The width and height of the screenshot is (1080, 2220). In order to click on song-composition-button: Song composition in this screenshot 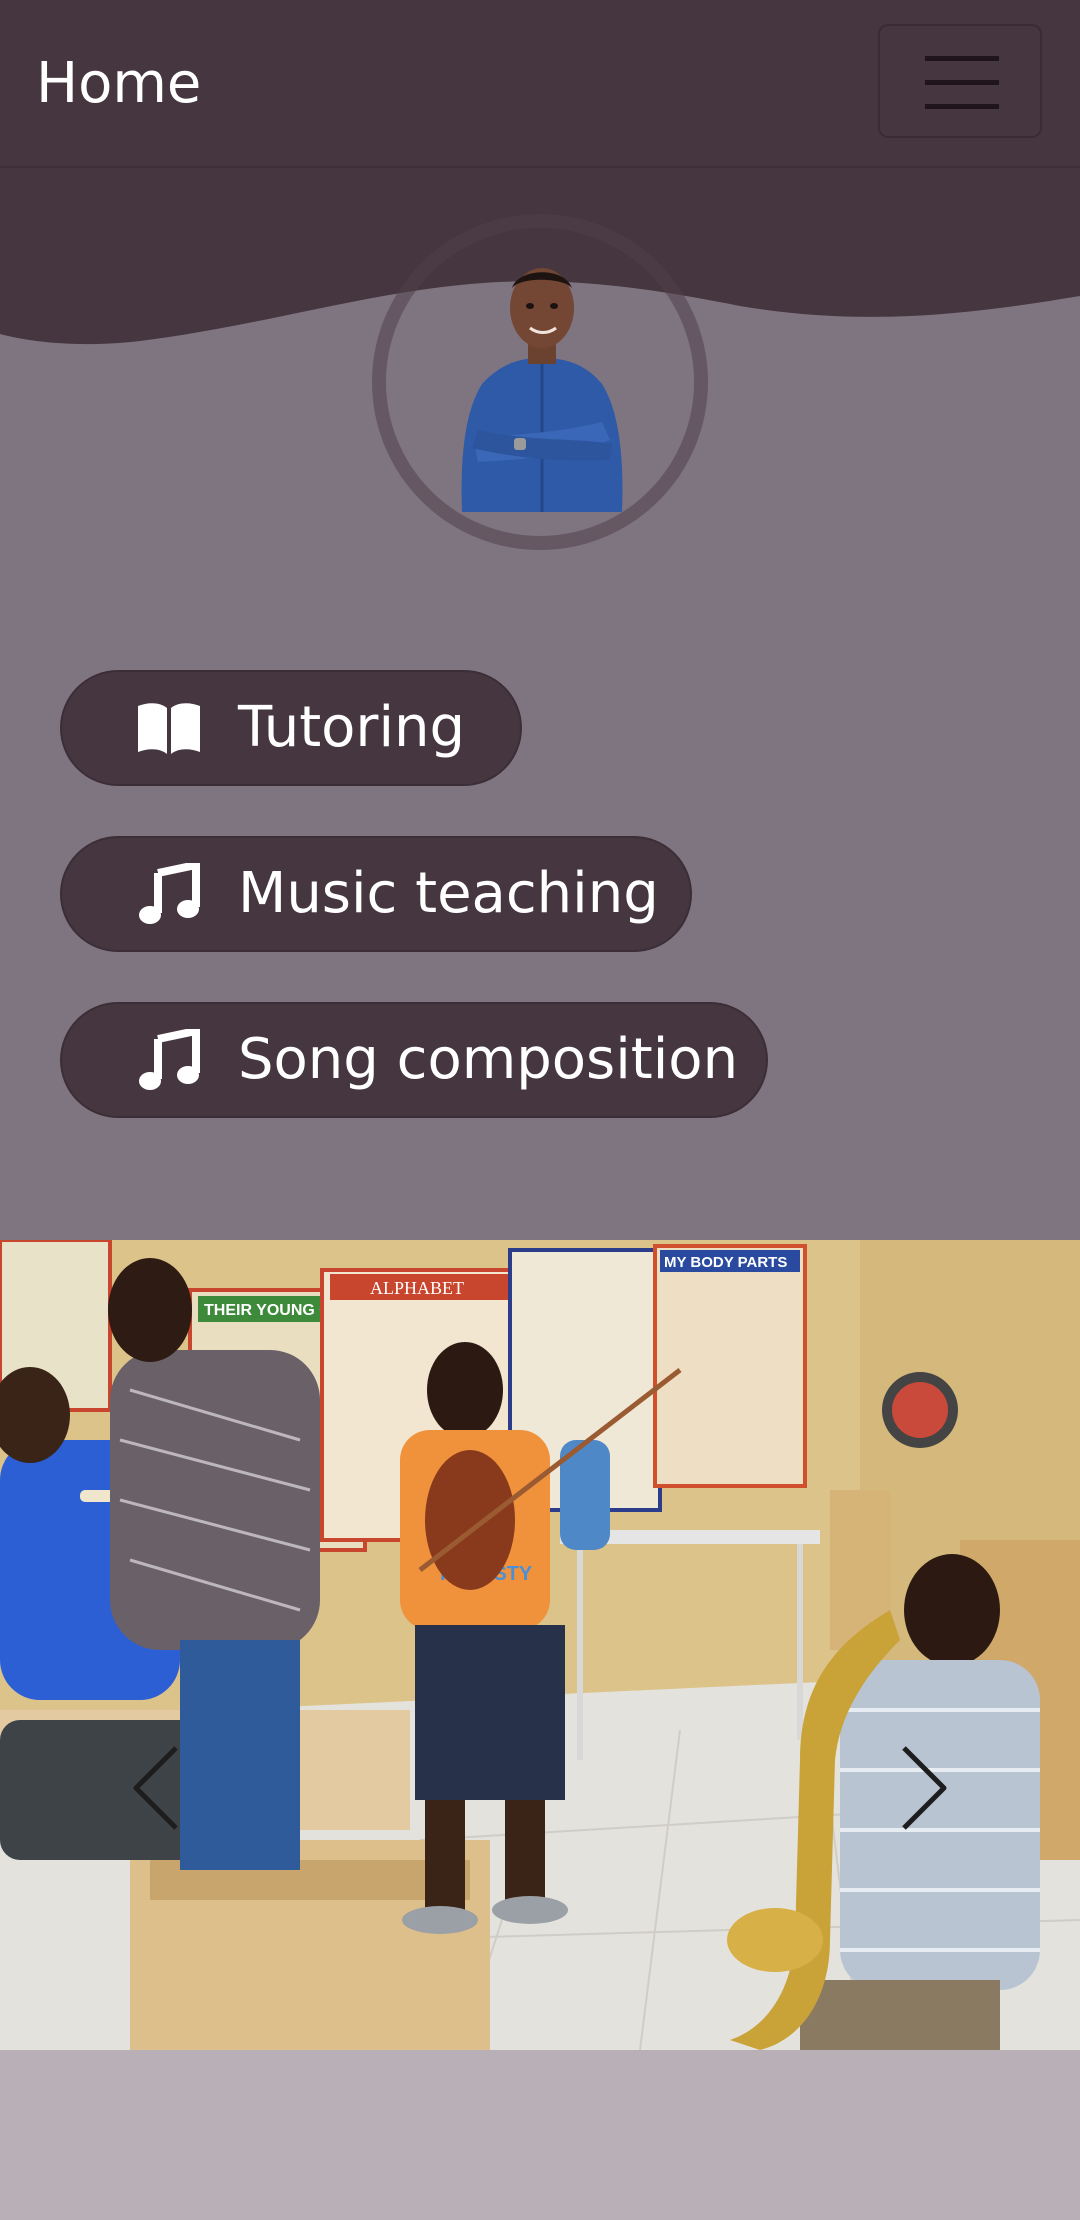, I will do `click(414, 1060)`.